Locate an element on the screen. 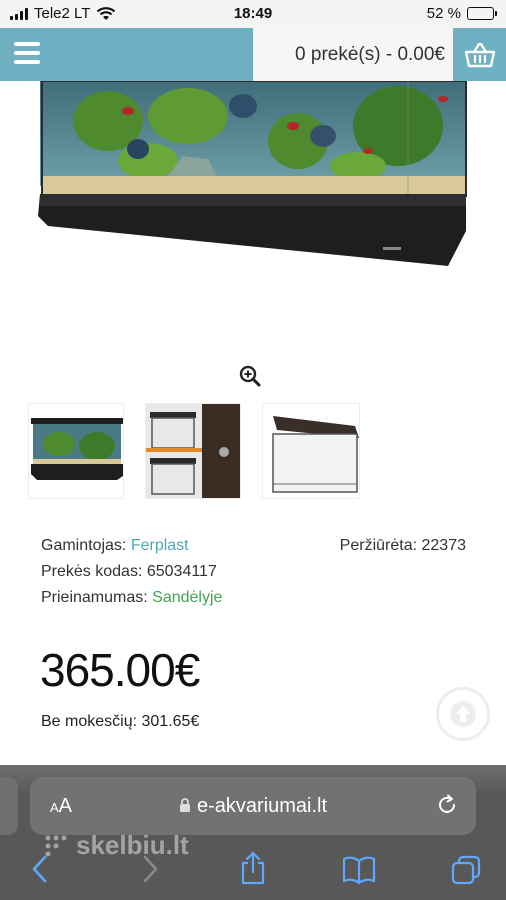 Image resolution: width=506 pixels, height=900 pixels. availability-row: Prieinamumas: Sandėlyje is located at coordinates (131, 598).